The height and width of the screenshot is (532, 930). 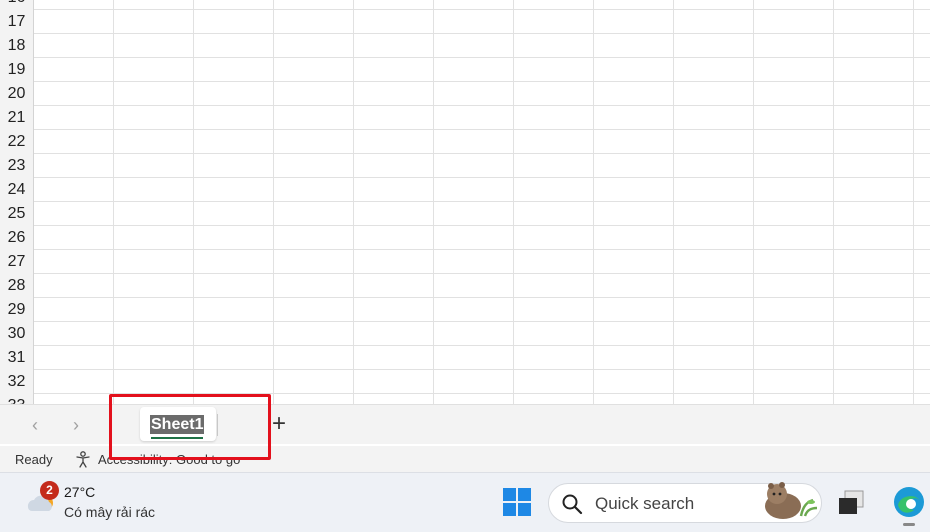 What do you see at coordinates (851, 503) in the screenshot?
I see `task-view-icon` at bounding box center [851, 503].